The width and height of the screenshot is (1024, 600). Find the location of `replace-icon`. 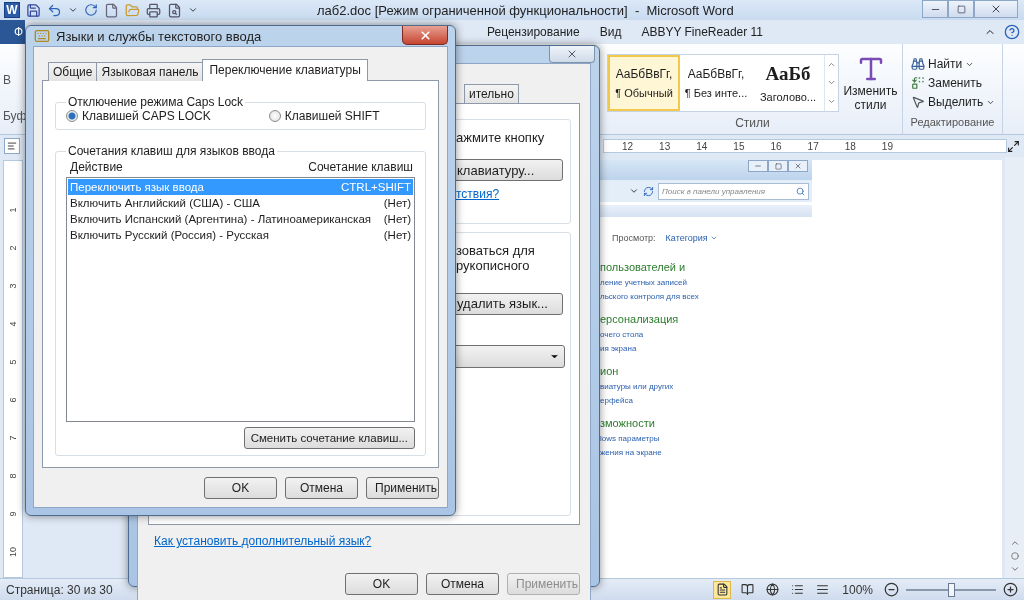

replace-icon is located at coordinates (918, 83).